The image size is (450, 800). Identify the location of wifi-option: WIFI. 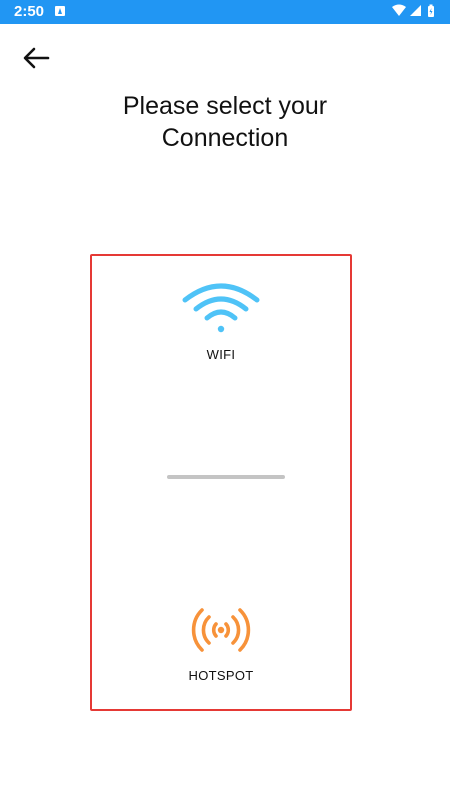
(221, 323).